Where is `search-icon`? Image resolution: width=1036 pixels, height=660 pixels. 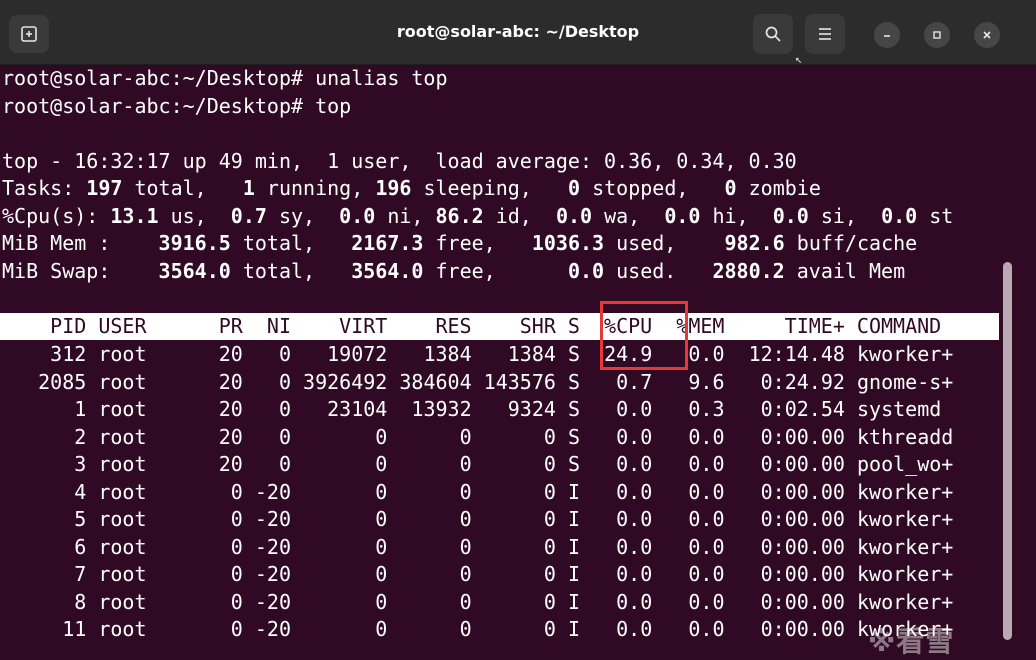 search-icon is located at coordinates (773, 34).